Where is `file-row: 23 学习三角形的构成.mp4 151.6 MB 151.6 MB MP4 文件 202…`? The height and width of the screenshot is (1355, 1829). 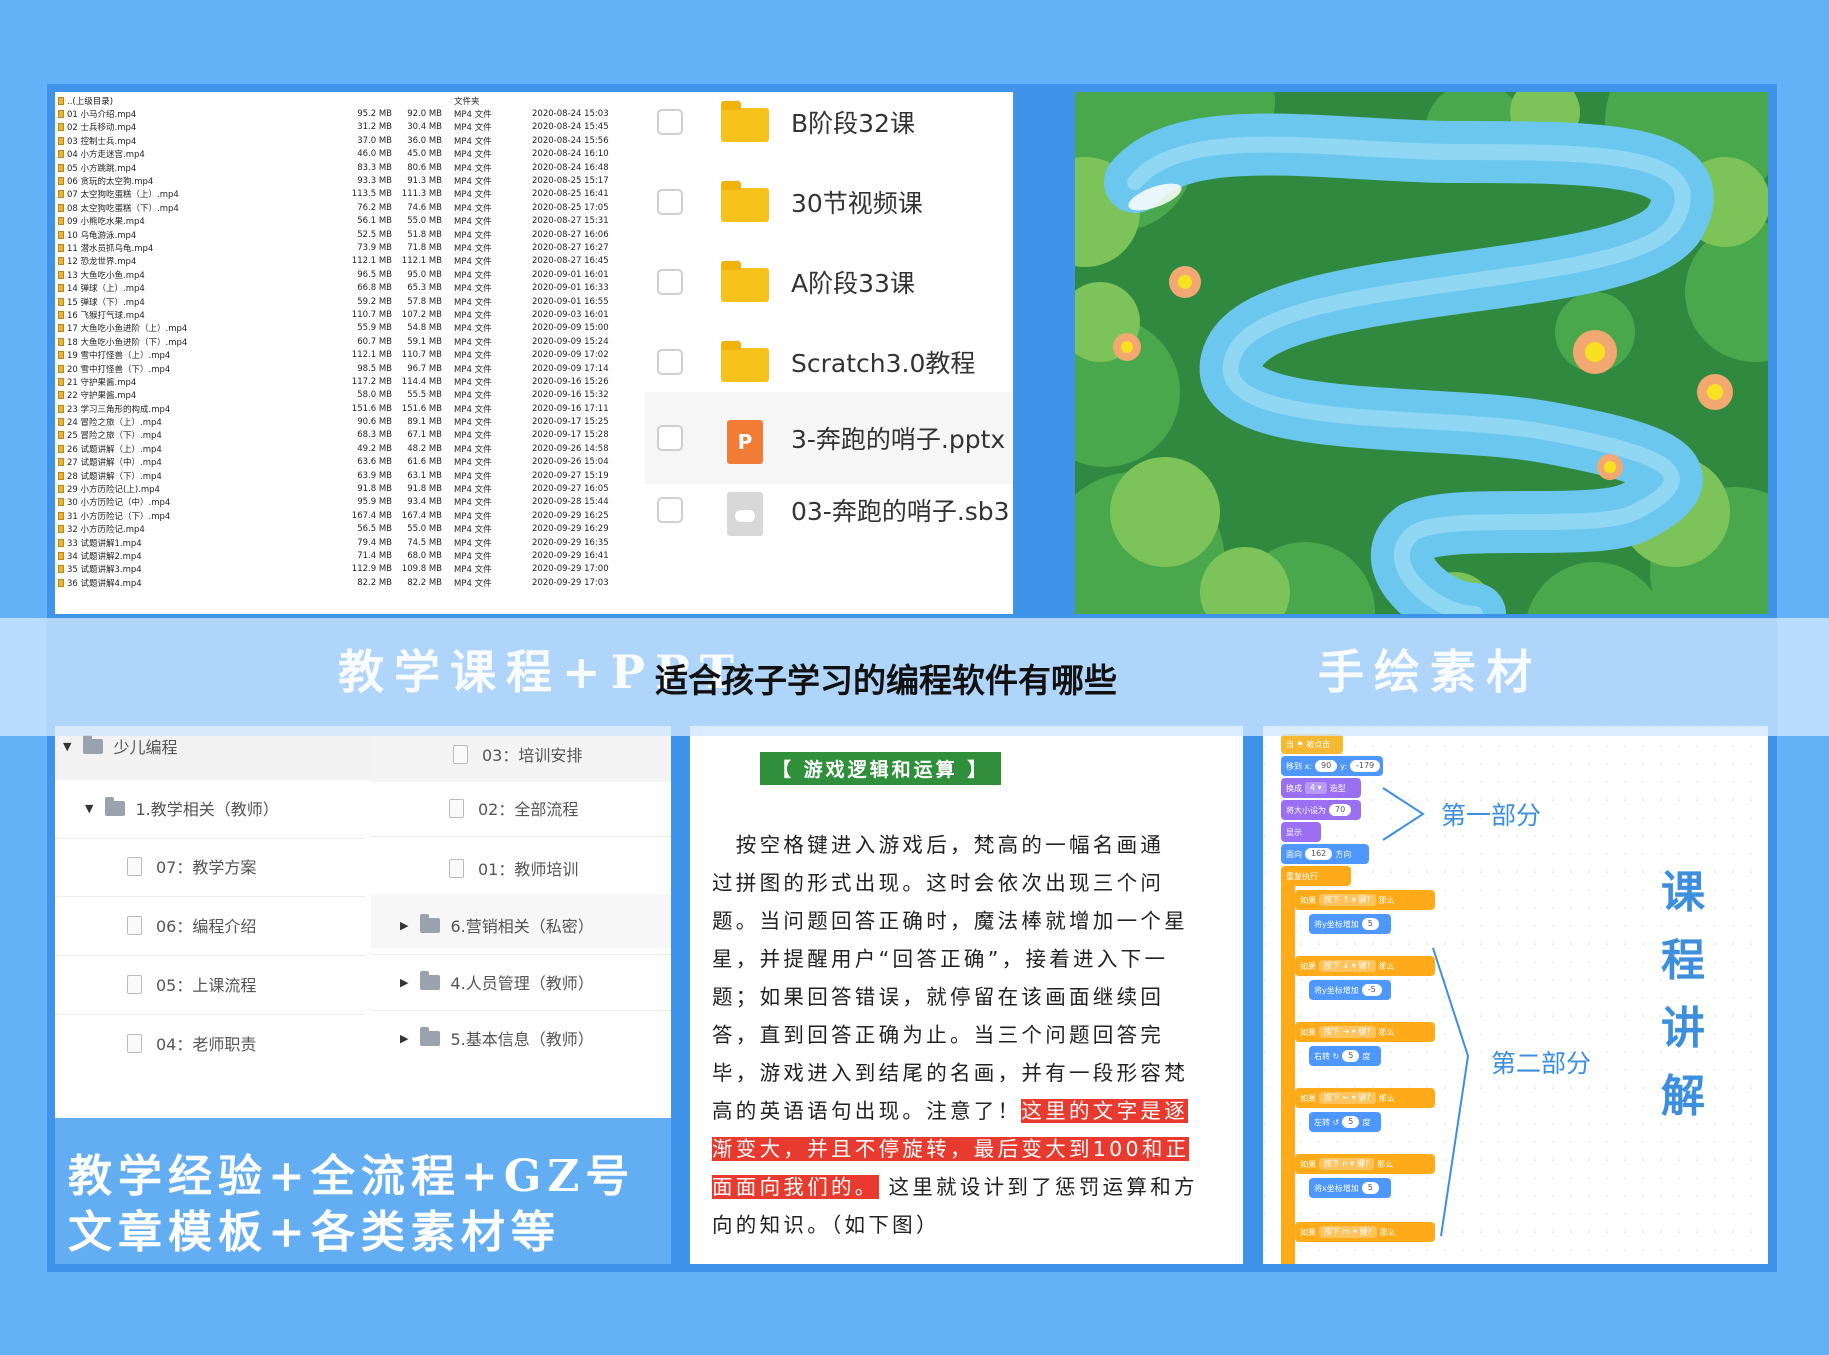 file-row: 23 学习三角形的构成.mp4 151.6 MB 151.6 MB MP4 文件 202… is located at coordinates (340, 408).